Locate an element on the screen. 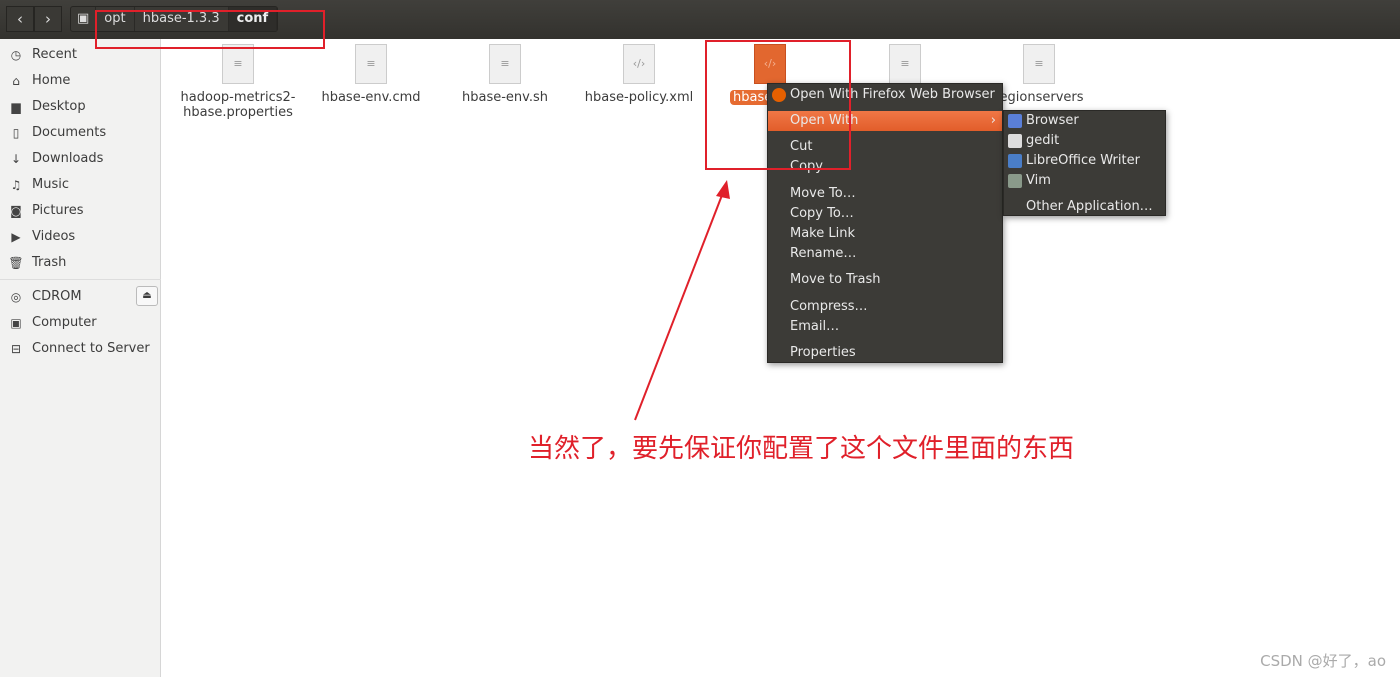 This screenshot has width=1400, height=677. annotation-arrow is located at coordinates (682, 300).